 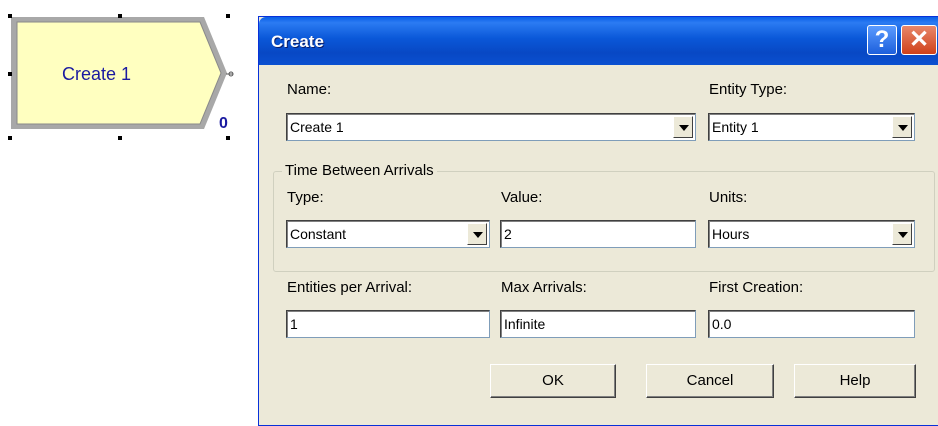 I want to click on max-arrivals-input: Infinite, so click(x=598, y=324).